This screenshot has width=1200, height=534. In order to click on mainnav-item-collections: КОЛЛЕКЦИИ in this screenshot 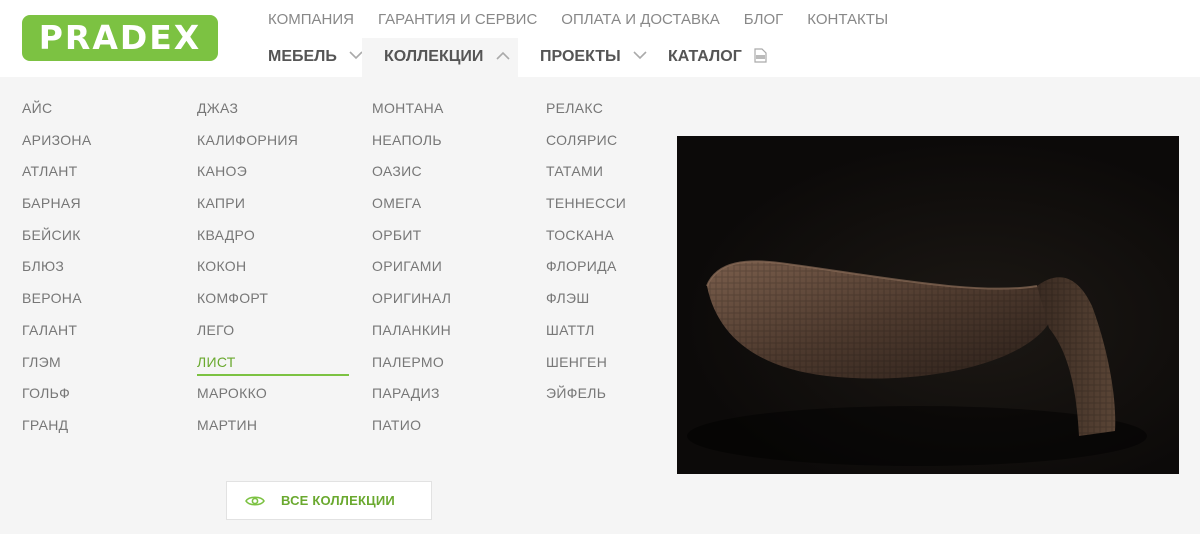, I will do `click(440, 57)`.